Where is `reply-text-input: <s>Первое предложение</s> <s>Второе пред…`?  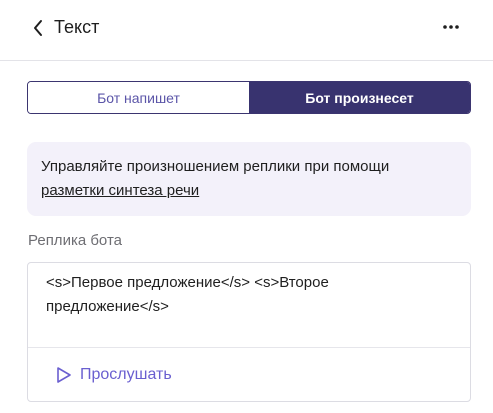 reply-text-input: <s>Первое предложение</s> <s>Второе пред… is located at coordinates (246, 295).